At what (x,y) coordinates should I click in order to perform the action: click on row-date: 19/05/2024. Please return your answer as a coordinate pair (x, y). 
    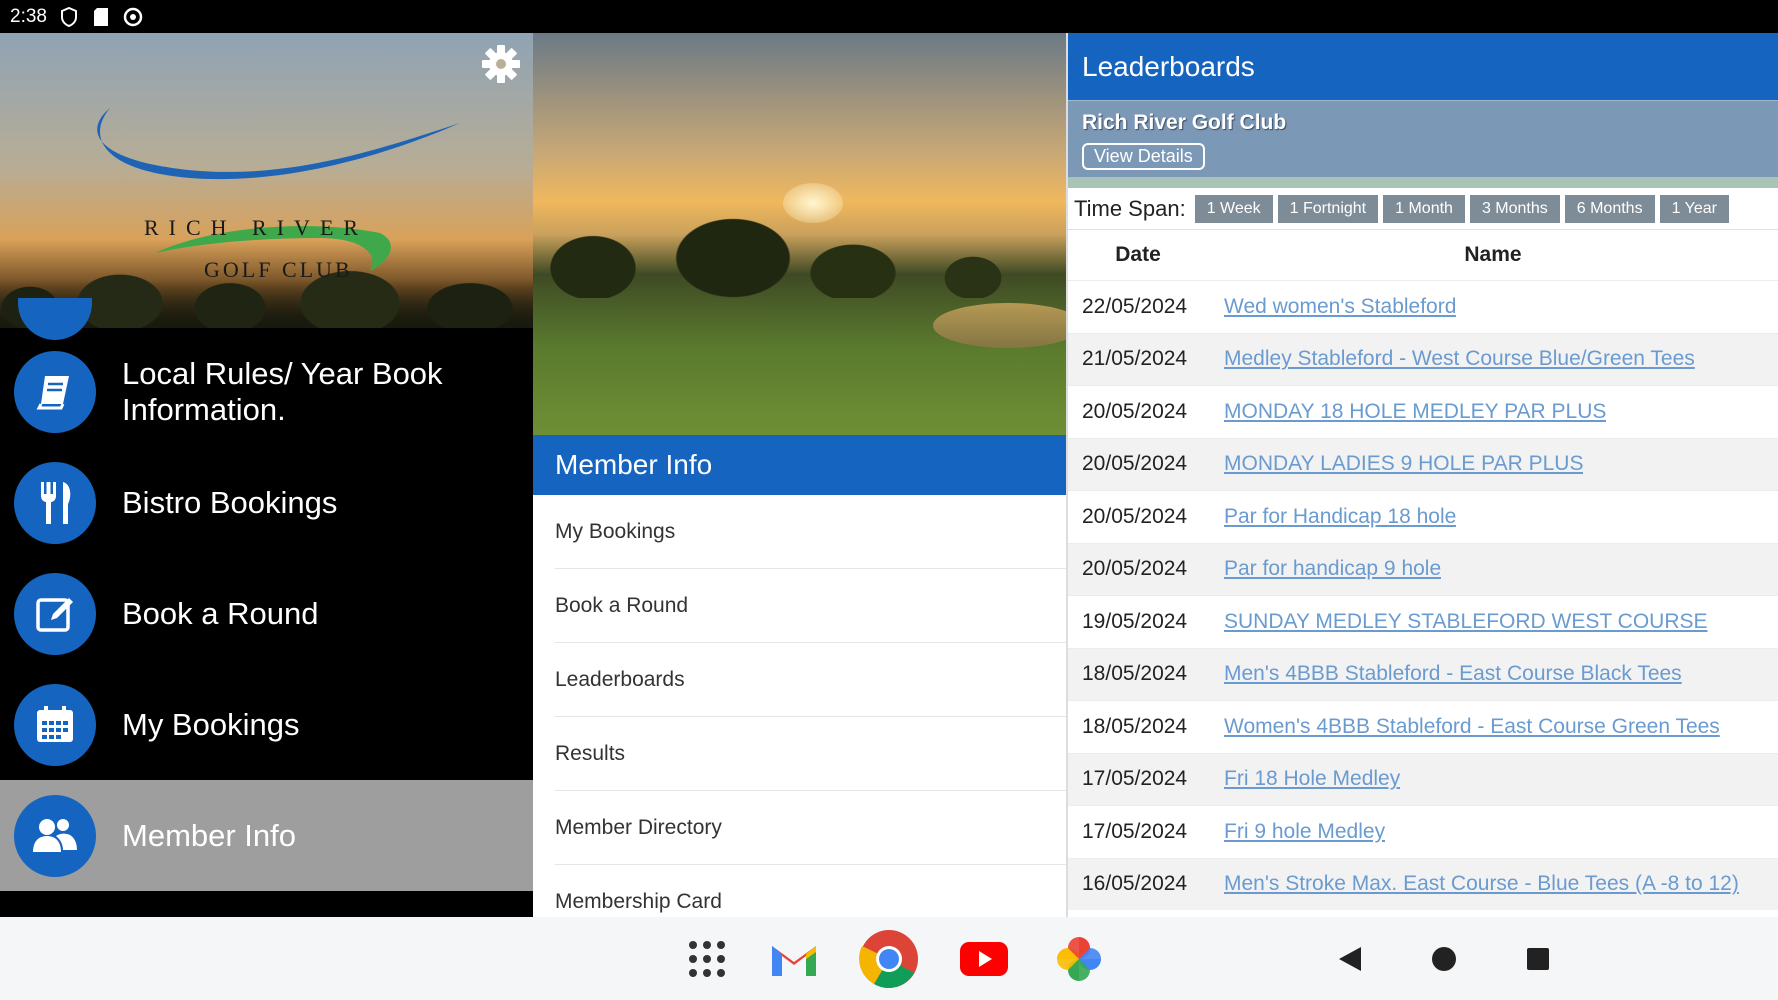
    Looking at the image, I should click on (1135, 621).